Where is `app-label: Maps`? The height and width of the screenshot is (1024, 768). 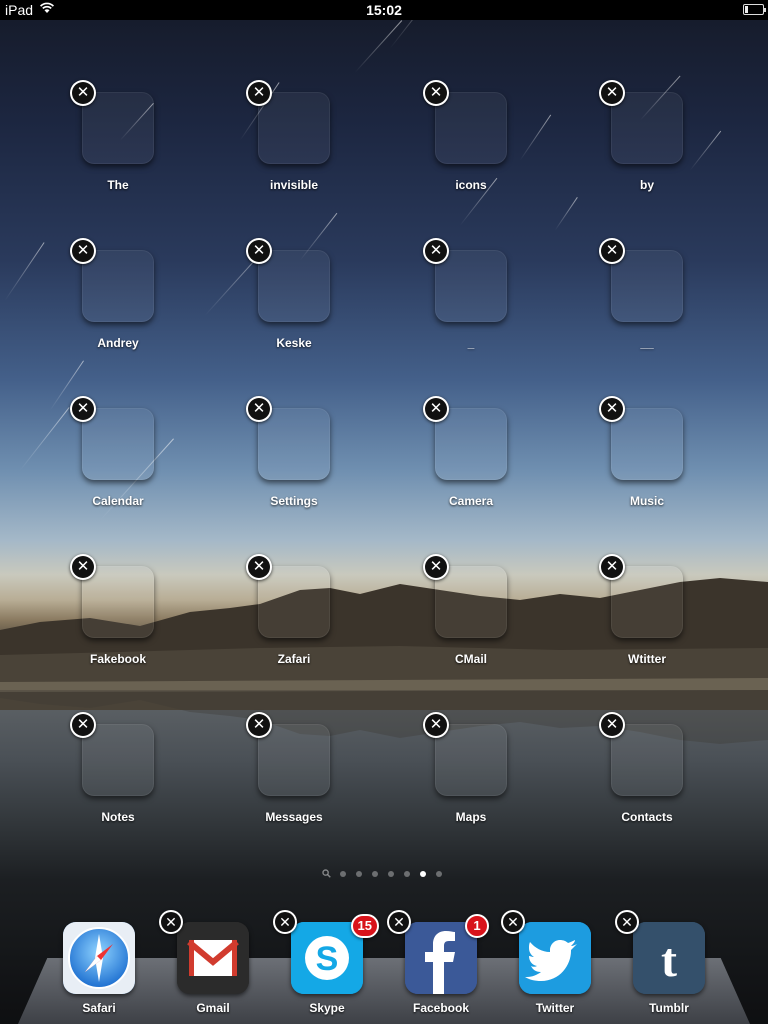 app-label: Maps is located at coordinates (471, 817).